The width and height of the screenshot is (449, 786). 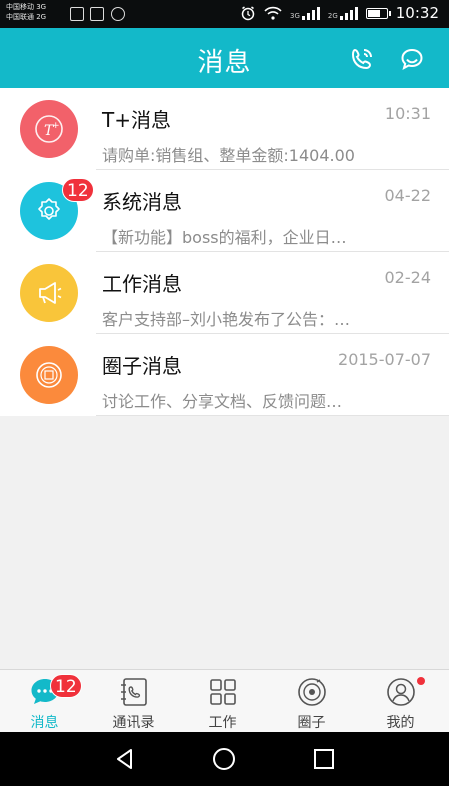 I want to click on megaphone-icon, so click(x=50, y=293).